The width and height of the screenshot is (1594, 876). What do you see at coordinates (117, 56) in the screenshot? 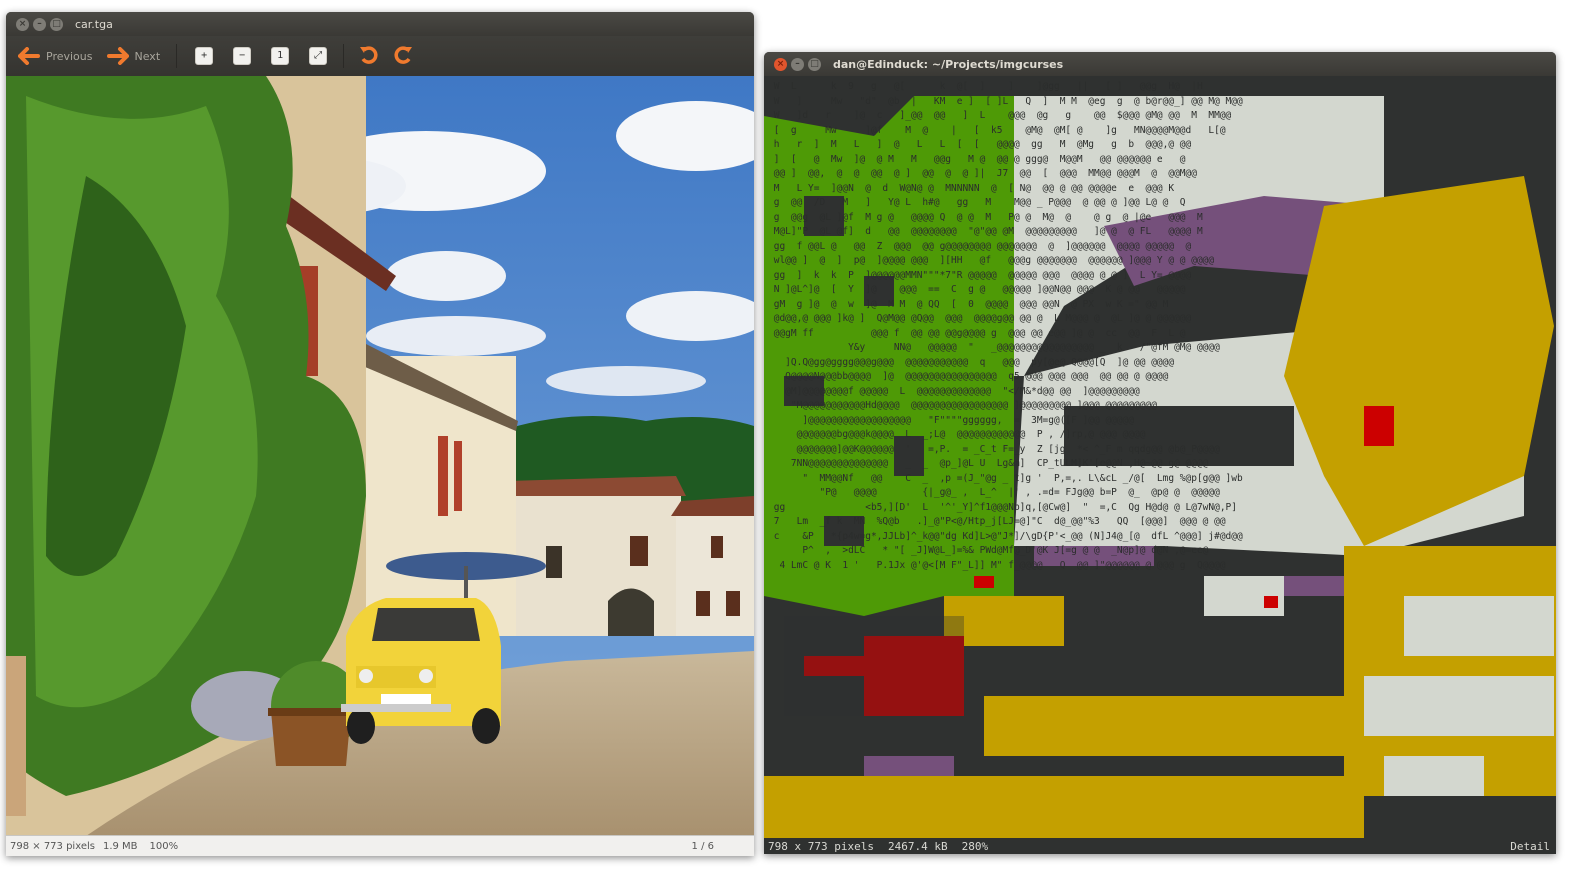
I see `arrow-right-icon` at bounding box center [117, 56].